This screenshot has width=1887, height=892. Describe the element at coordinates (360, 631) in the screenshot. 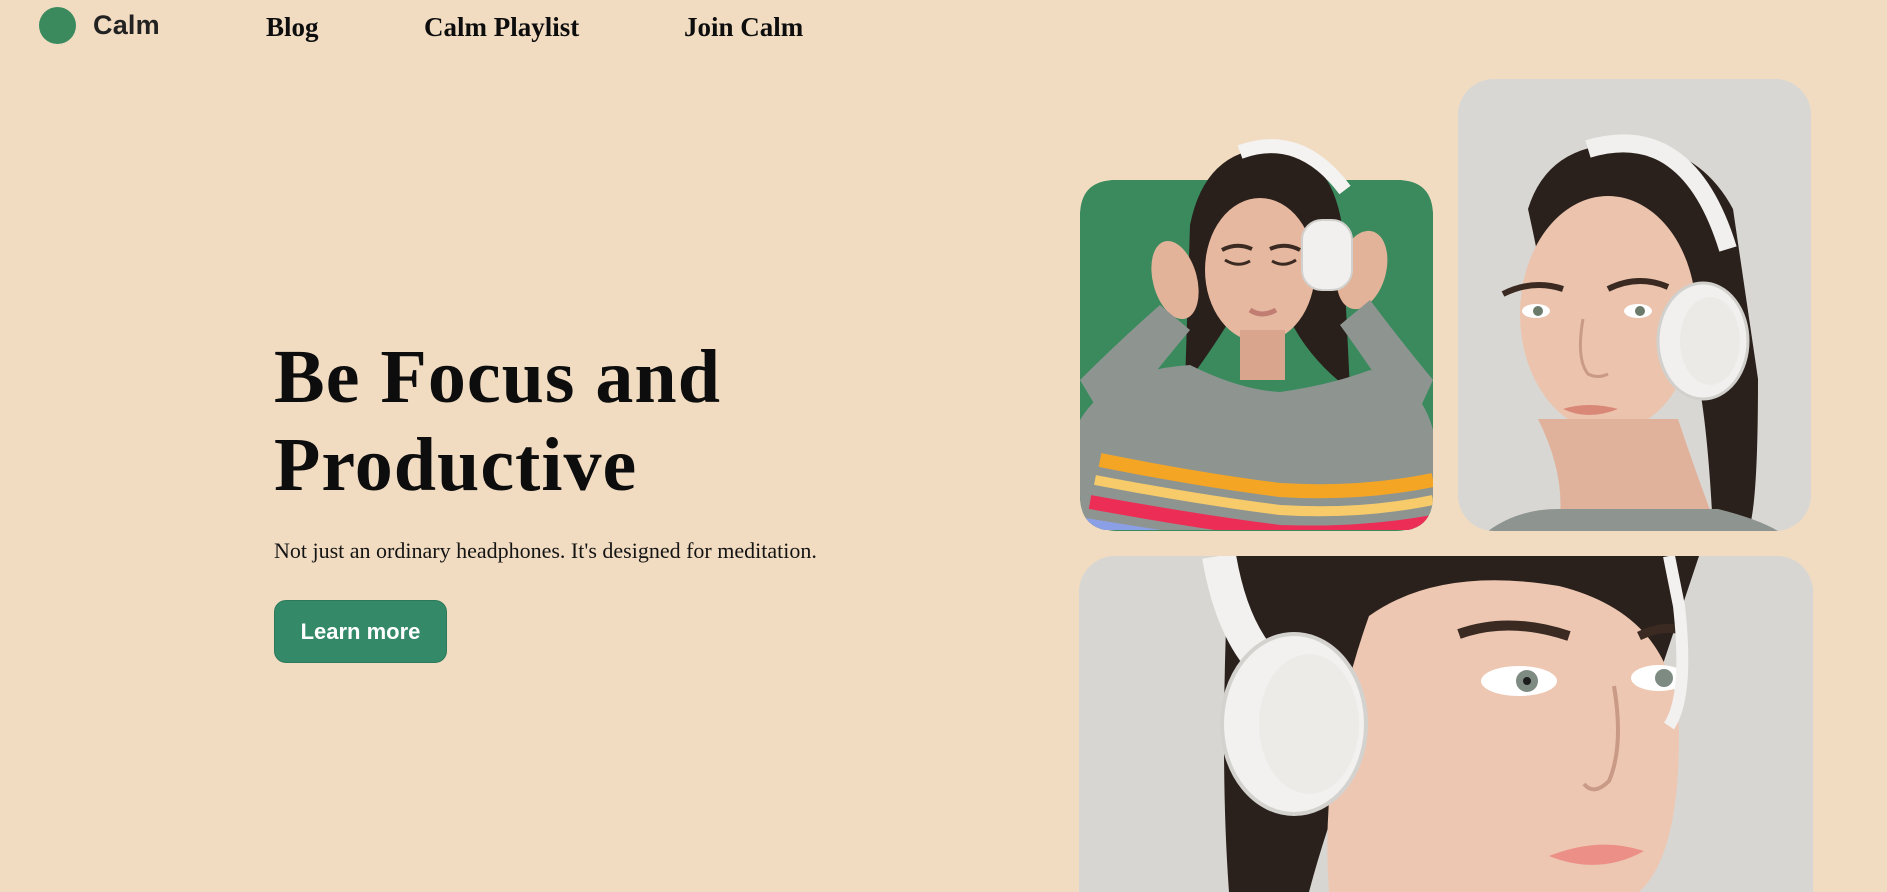

I see `learn-more-button: Learn more` at that location.